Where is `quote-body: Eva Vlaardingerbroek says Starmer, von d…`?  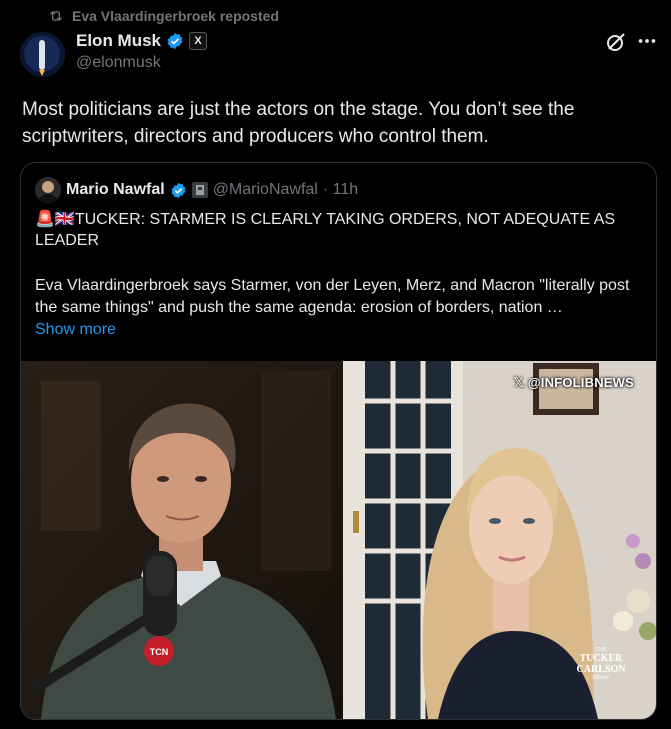 quote-body: Eva Vlaardingerbroek says Starmer, von d… is located at coordinates (332, 296).